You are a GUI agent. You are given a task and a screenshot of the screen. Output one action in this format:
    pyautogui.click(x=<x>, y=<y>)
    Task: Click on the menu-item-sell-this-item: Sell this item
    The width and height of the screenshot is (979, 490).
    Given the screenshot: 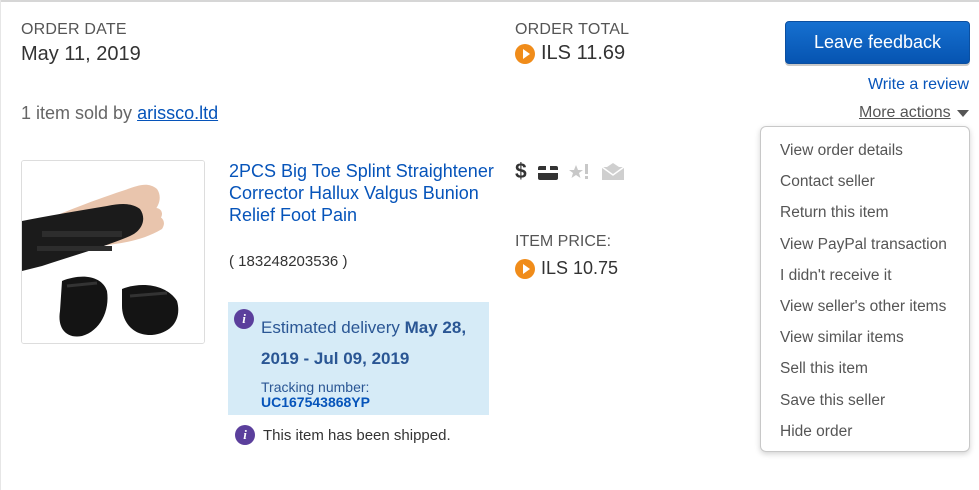 What is the action you would take?
    pyautogui.click(x=865, y=368)
    